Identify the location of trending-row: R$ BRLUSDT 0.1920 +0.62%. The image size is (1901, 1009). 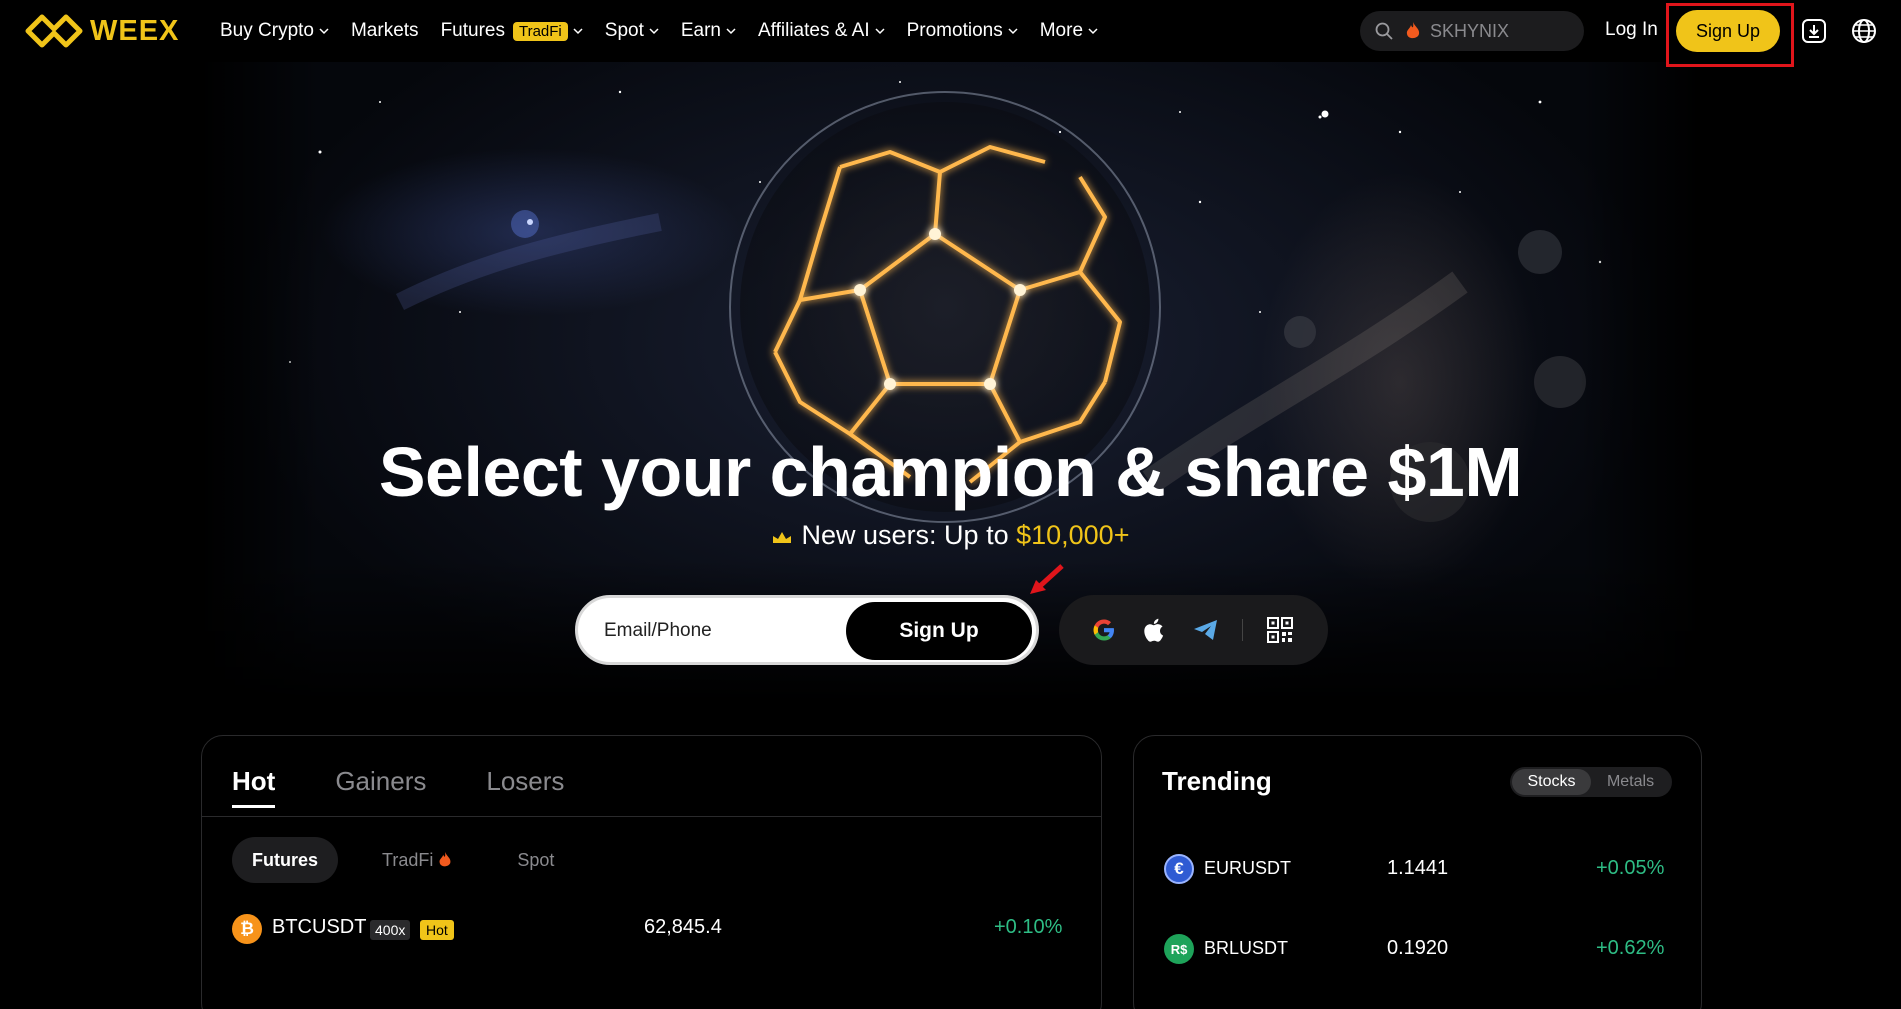
(1417, 951).